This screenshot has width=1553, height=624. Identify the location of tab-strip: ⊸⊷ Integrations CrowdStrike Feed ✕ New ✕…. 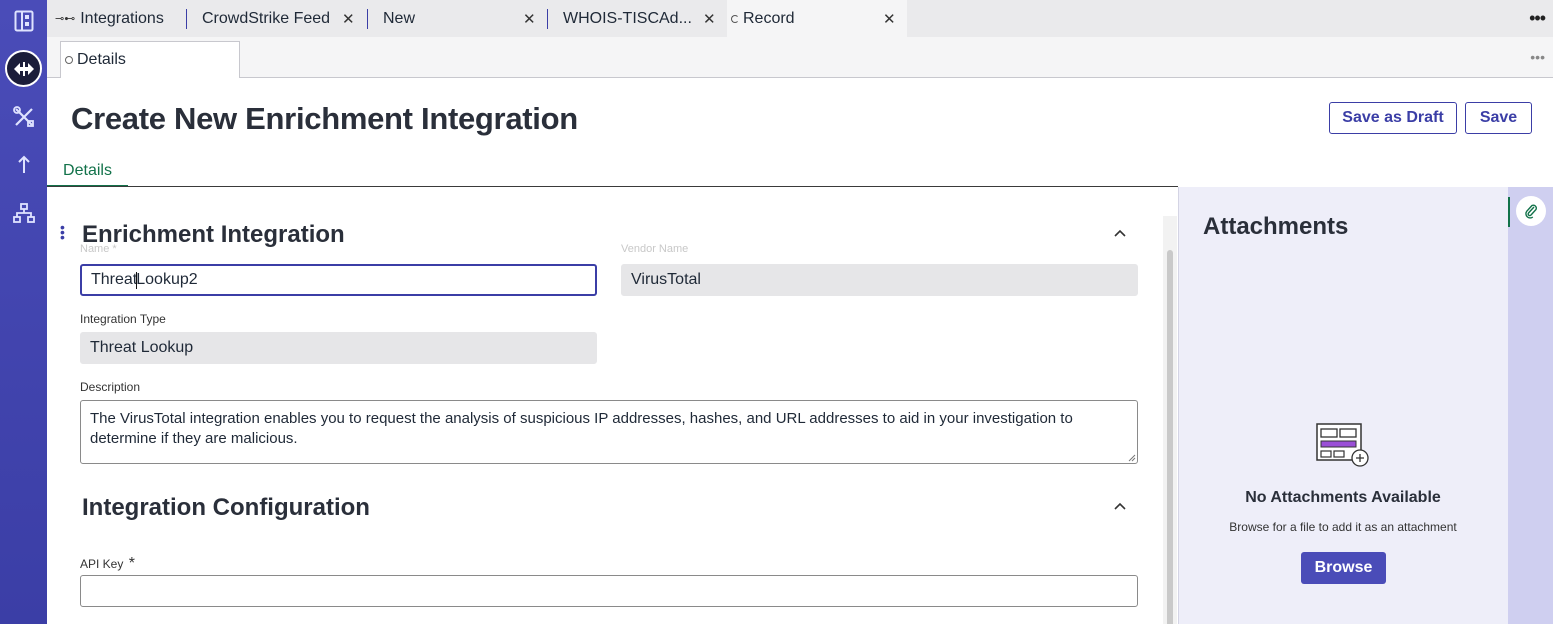
(800, 18).